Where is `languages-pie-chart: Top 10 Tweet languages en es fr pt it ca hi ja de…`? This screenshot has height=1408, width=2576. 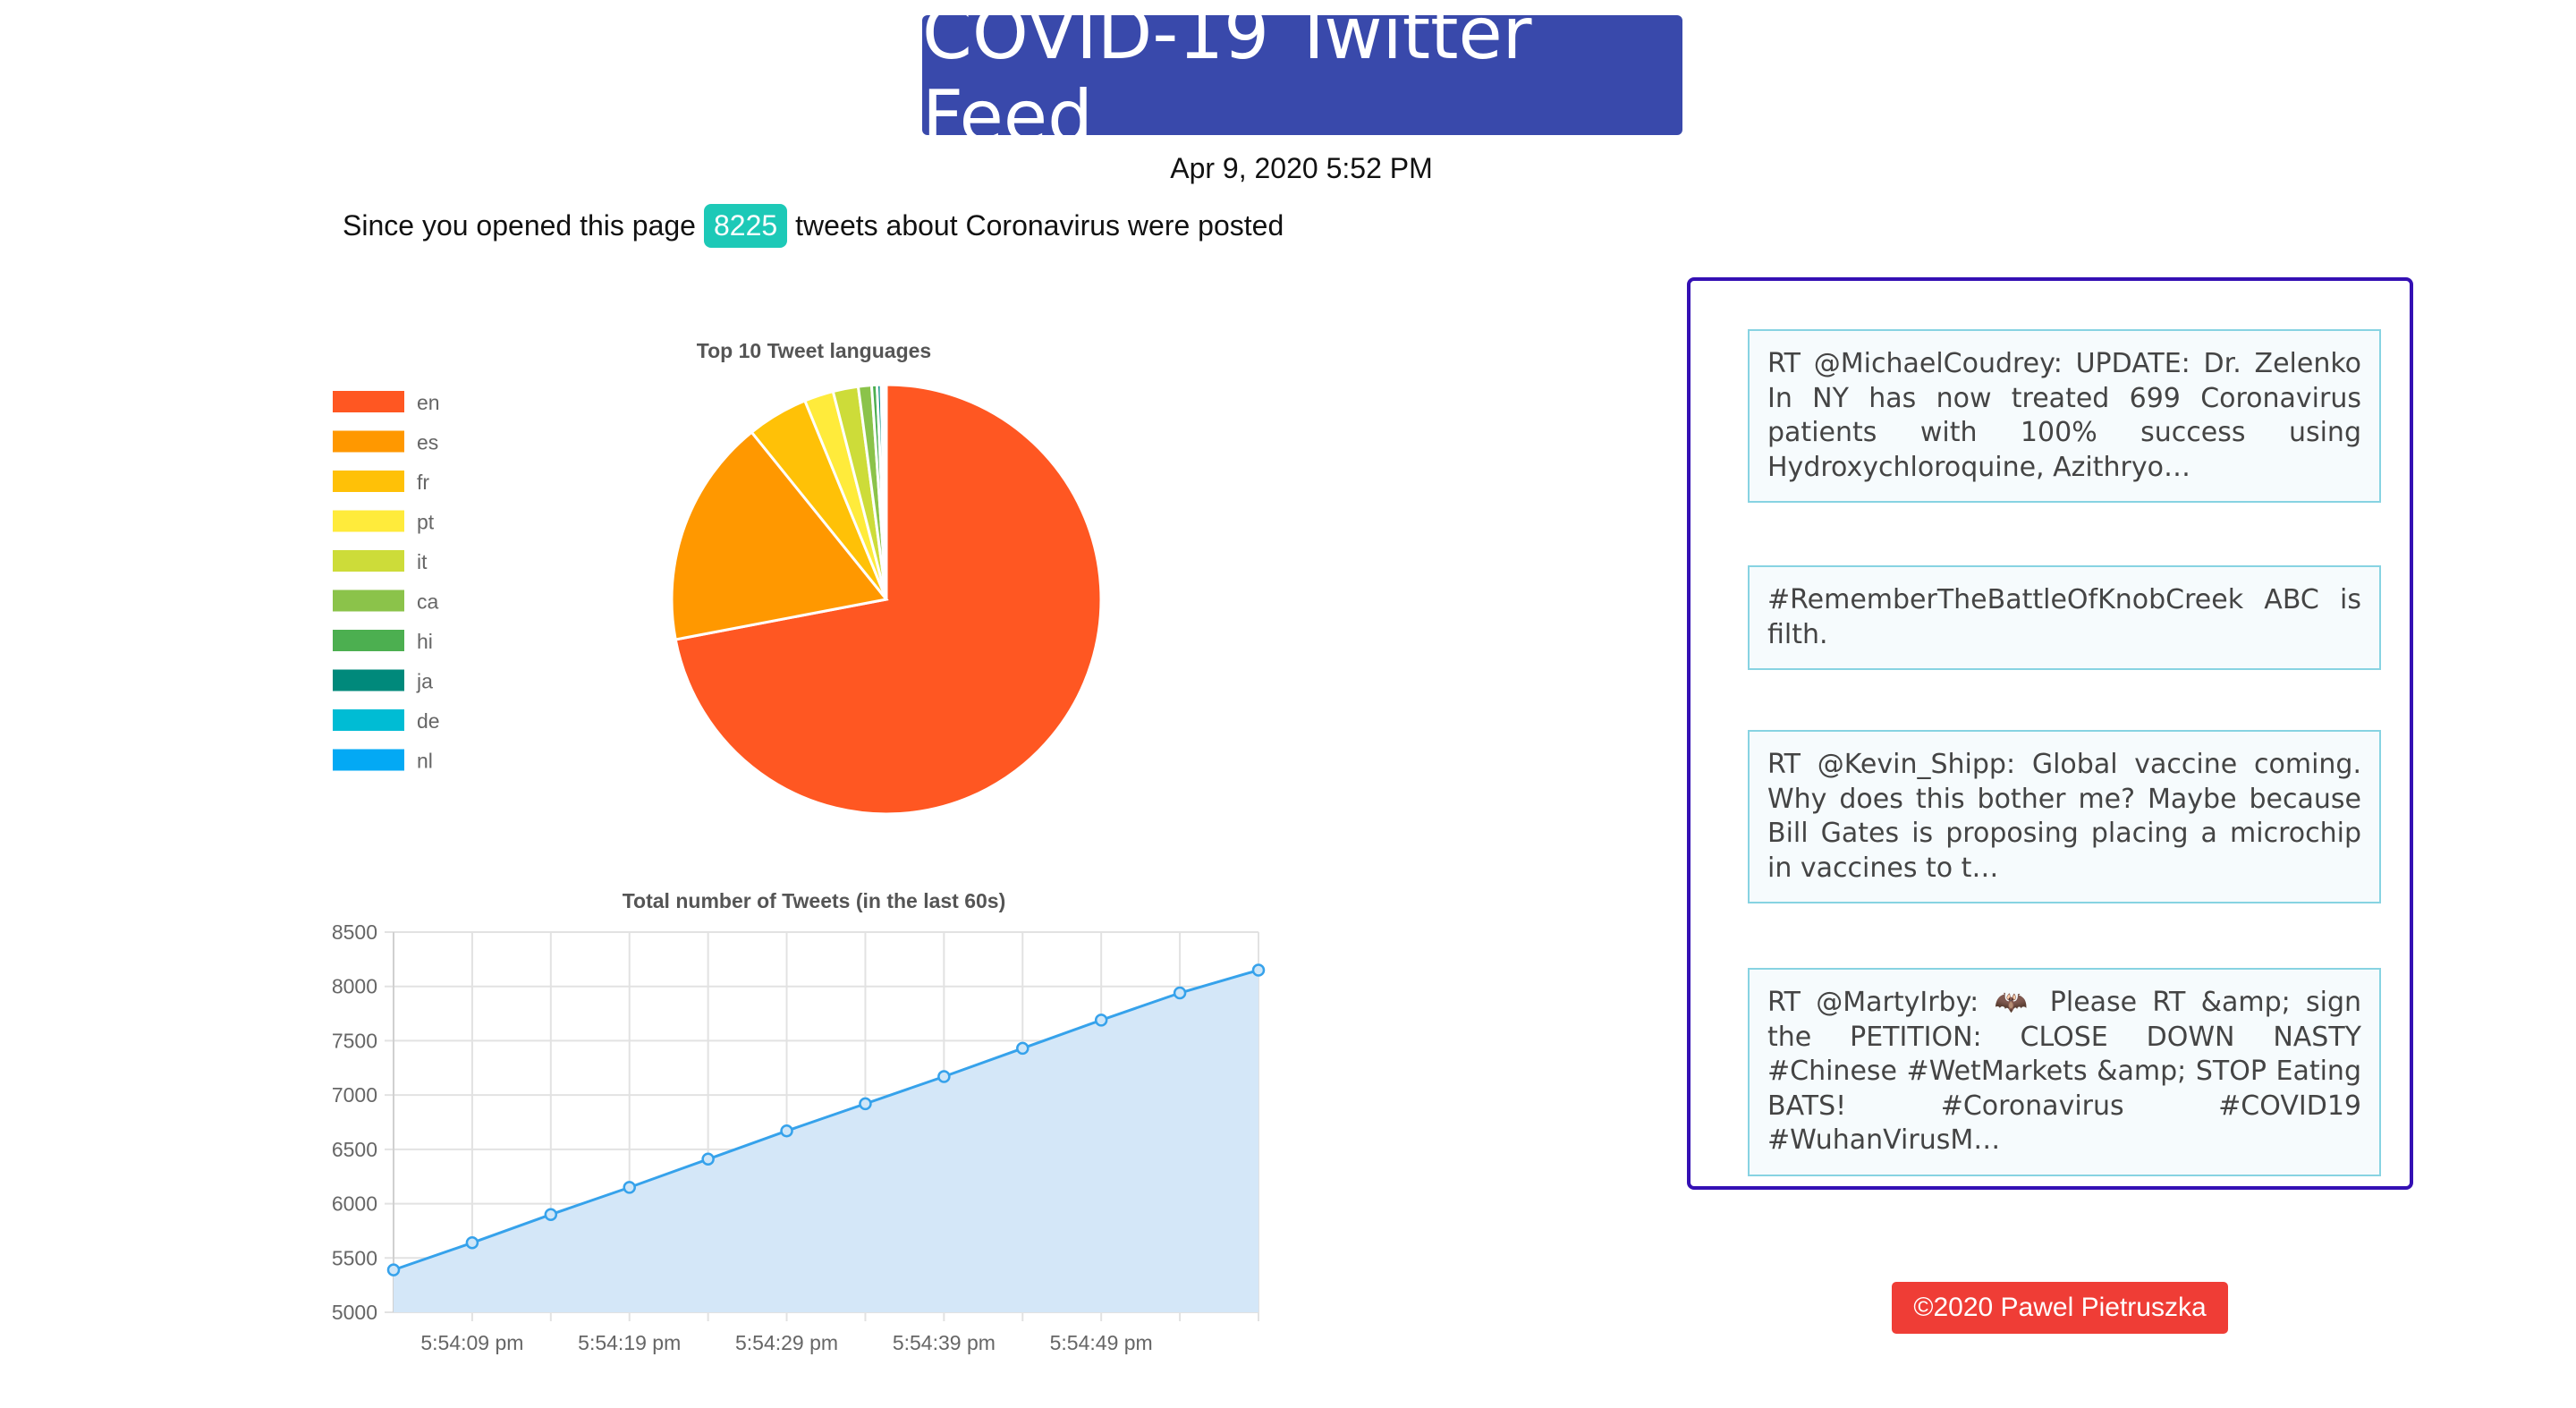 languages-pie-chart: Top 10 Tweet languages en es fr pt it ca hi ja de… is located at coordinates (733, 581).